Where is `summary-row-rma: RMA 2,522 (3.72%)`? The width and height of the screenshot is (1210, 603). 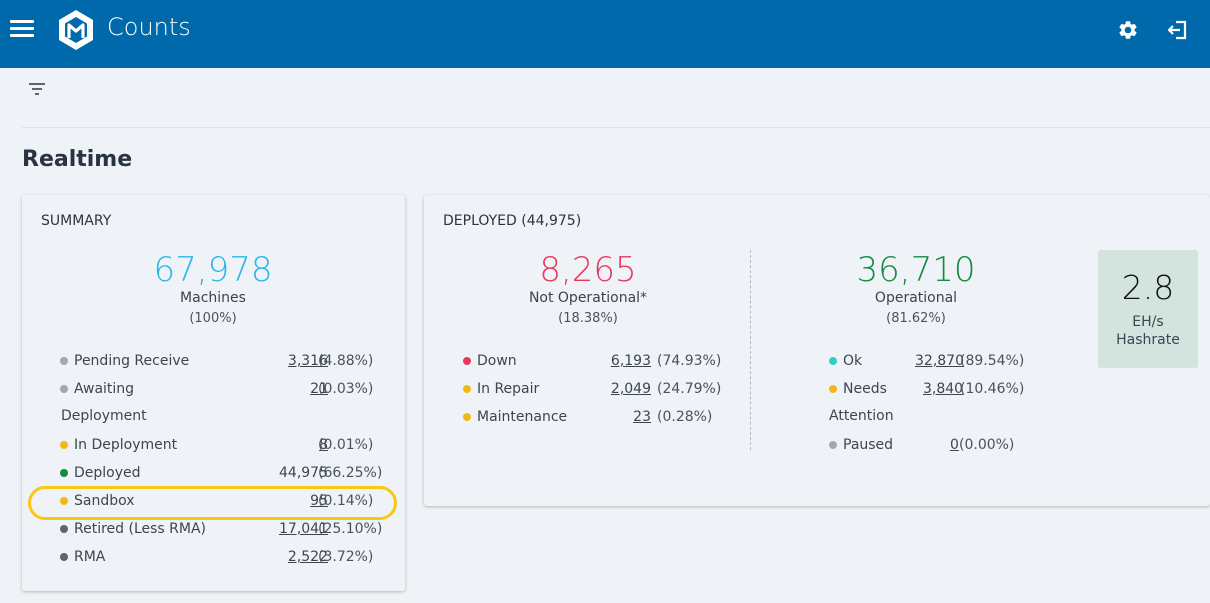
summary-row-rma: RMA 2,522 (3.72%) is located at coordinates (220, 557).